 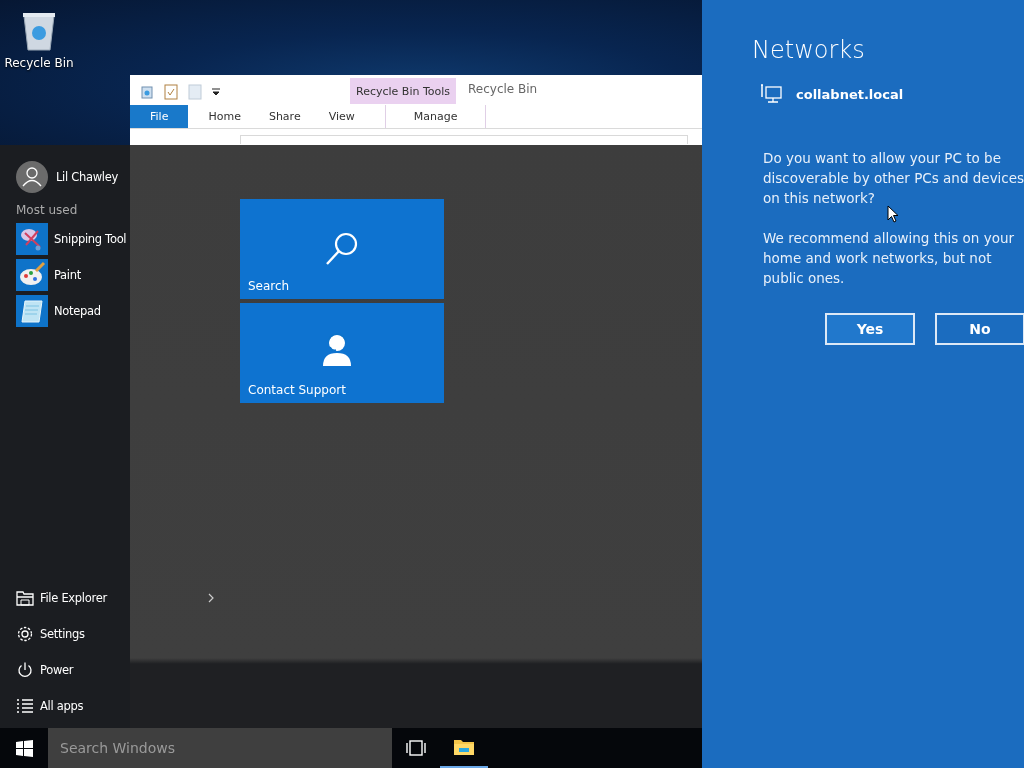 I want to click on search-field: Search Windows, so click(x=220, y=748).